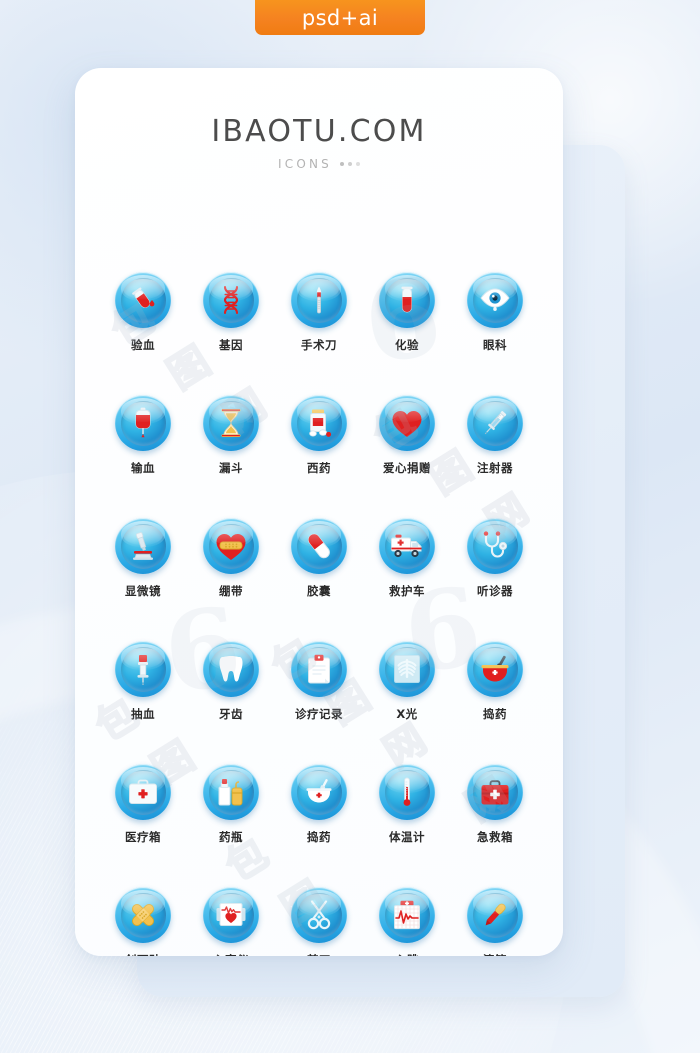 The height and width of the screenshot is (1053, 700). I want to click on capsule-pill-icon-button, so click(319, 546).